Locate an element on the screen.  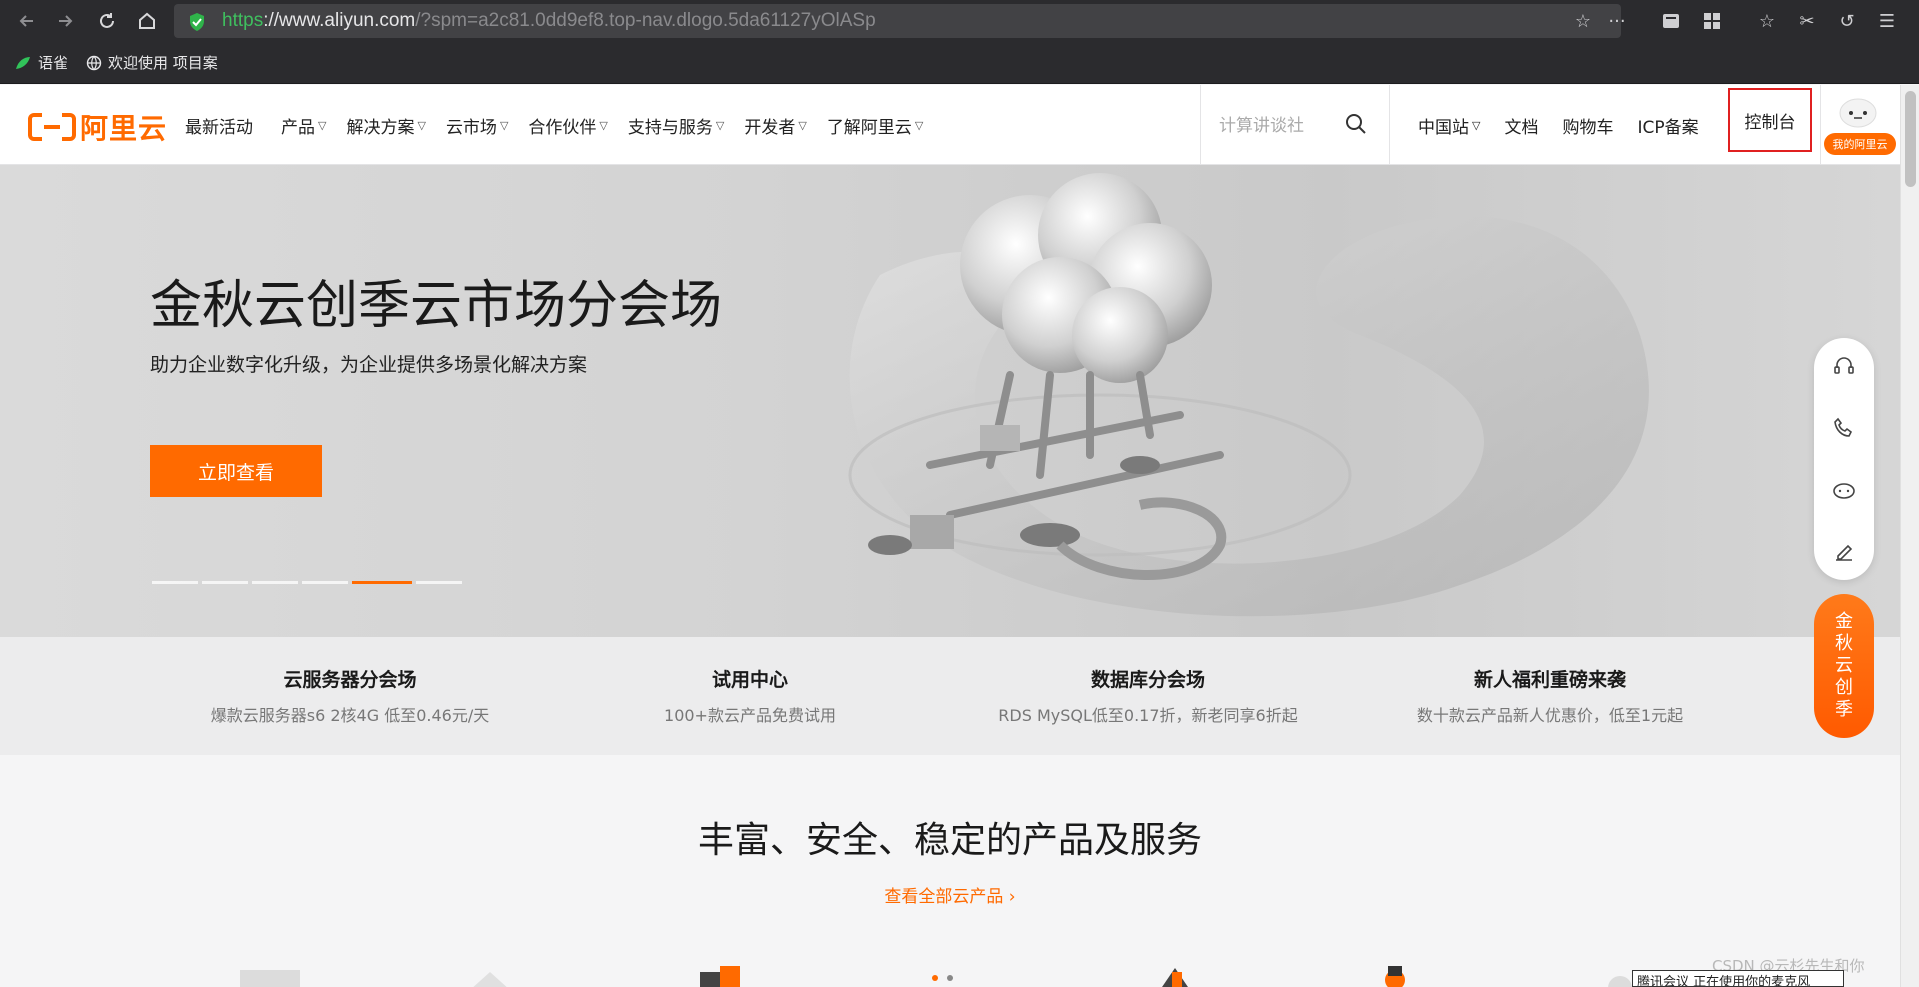
scissors-icon: ✂ is located at coordinates (1807, 21).